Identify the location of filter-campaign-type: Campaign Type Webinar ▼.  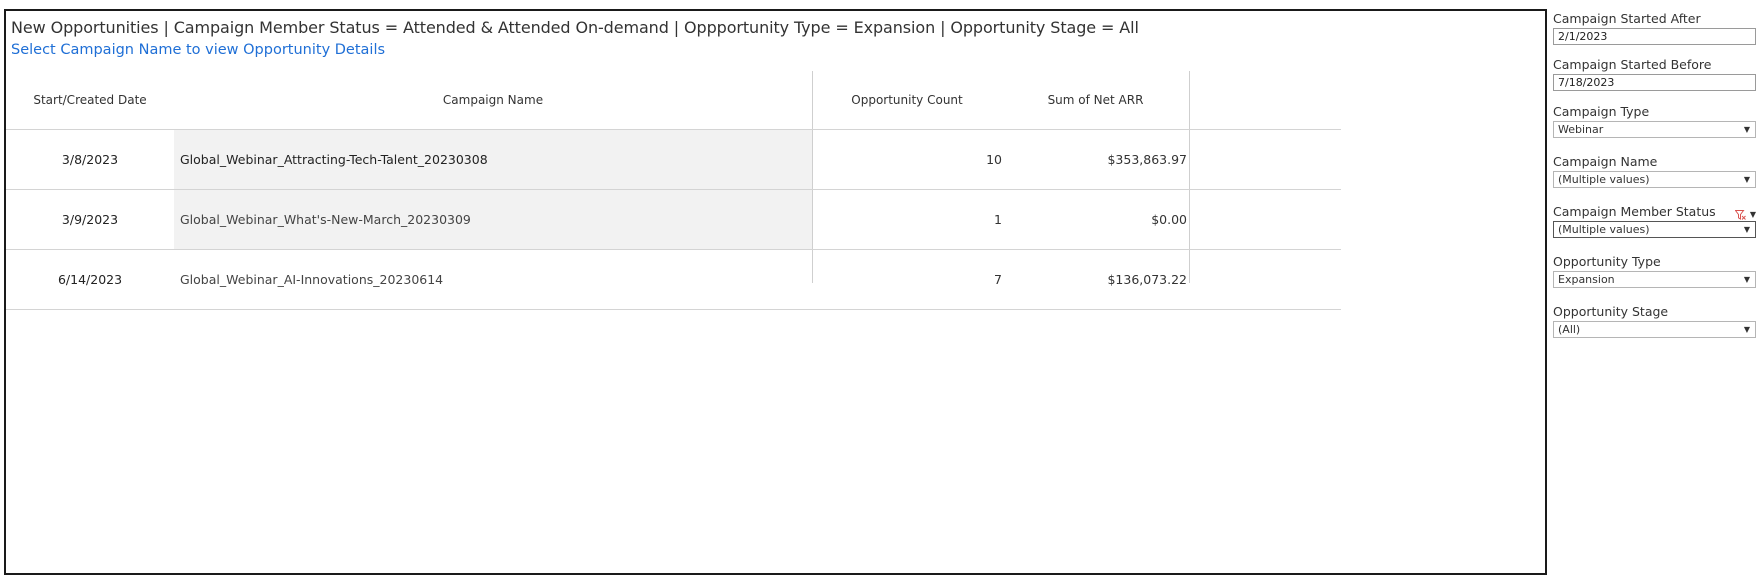
(1656, 120).